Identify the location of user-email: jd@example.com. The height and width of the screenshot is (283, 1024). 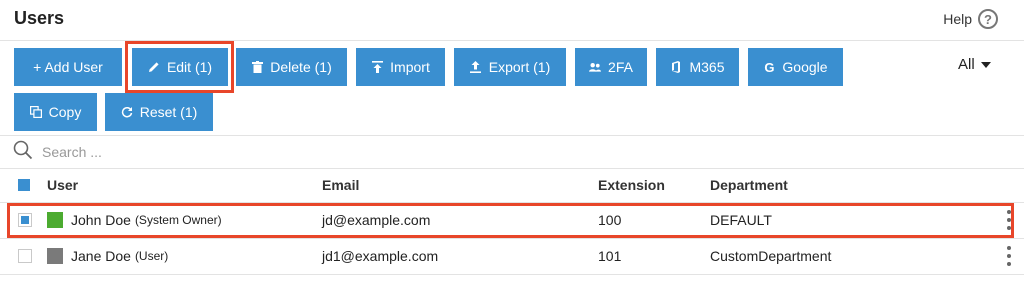
(376, 220).